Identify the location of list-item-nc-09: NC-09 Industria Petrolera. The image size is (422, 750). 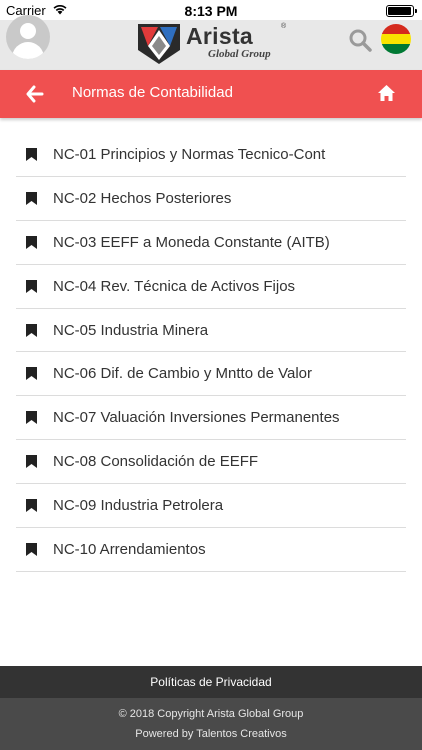
(211, 506).